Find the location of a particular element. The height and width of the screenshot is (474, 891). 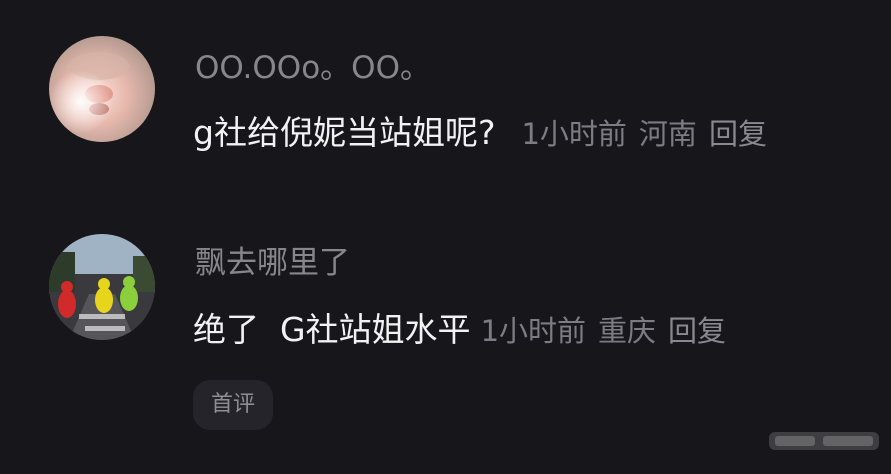

comment-time: 1小时前 is located at coordinates (533, 331).